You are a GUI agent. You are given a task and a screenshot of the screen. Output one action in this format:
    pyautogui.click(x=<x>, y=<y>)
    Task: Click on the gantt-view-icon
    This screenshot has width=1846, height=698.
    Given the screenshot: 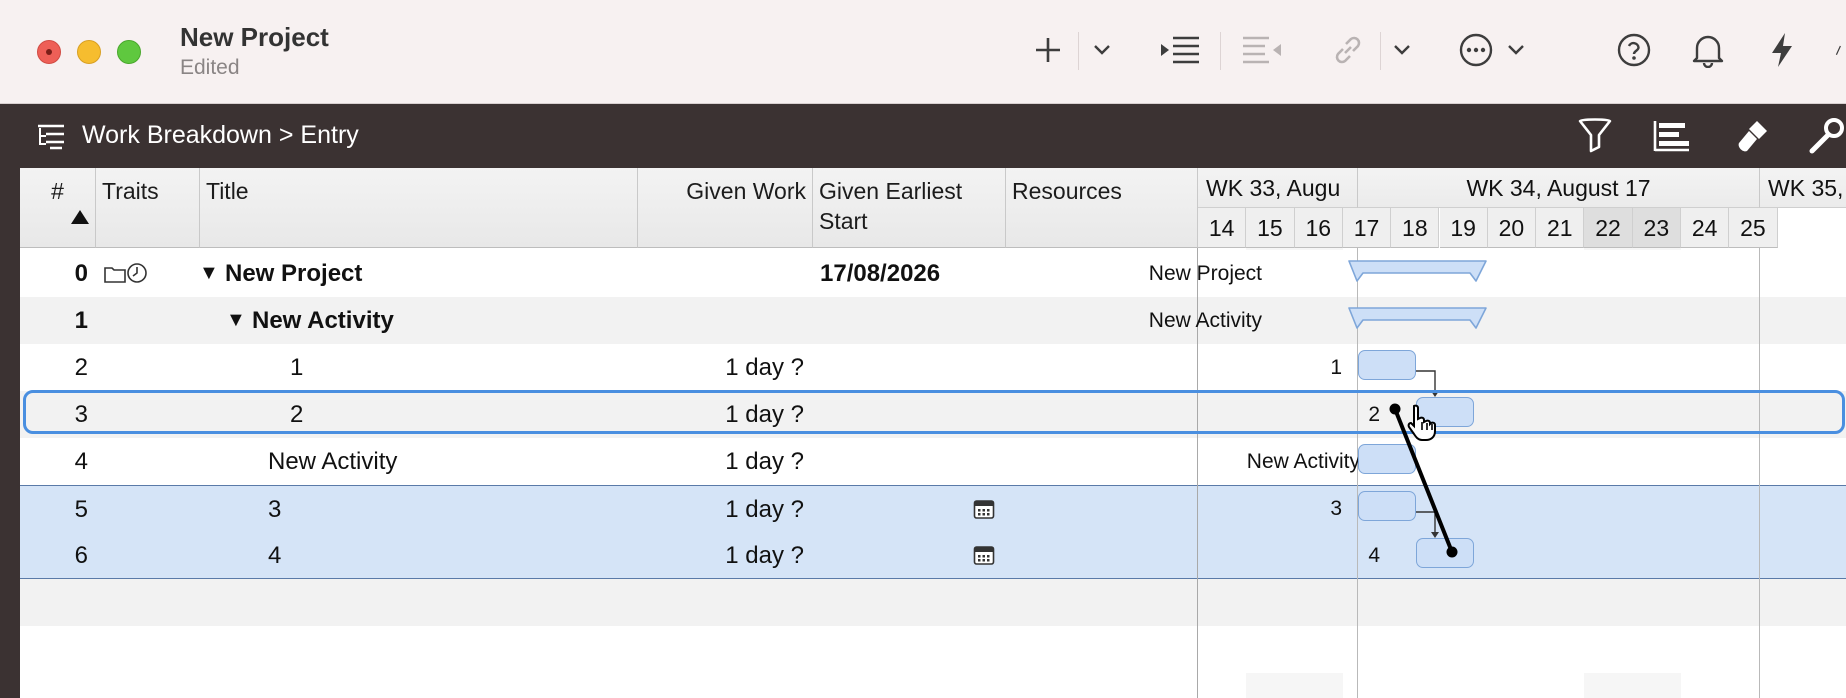 What is the action you would take?
    pyautogui.click(x=1673, y=136)
    